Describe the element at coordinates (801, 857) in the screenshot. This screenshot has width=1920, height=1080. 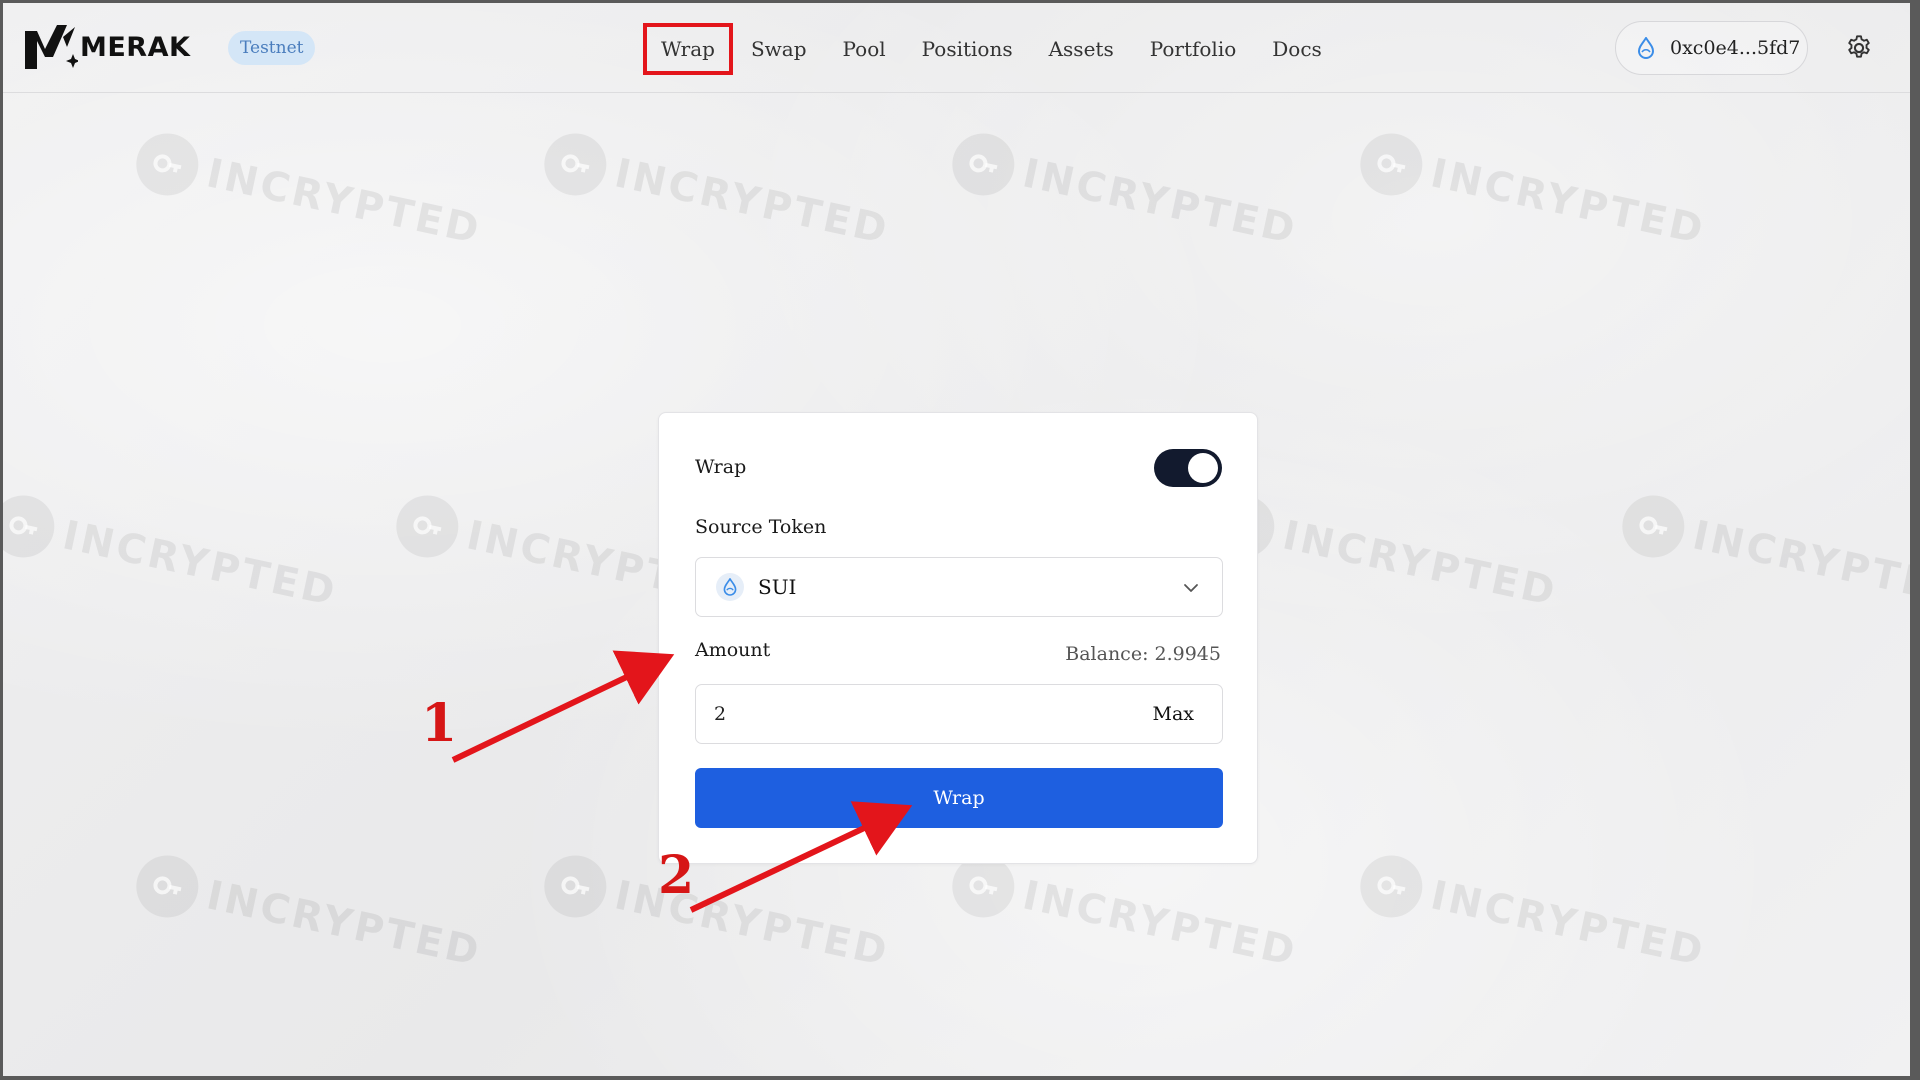
I see `arrow-to-wrap-button` at that location.